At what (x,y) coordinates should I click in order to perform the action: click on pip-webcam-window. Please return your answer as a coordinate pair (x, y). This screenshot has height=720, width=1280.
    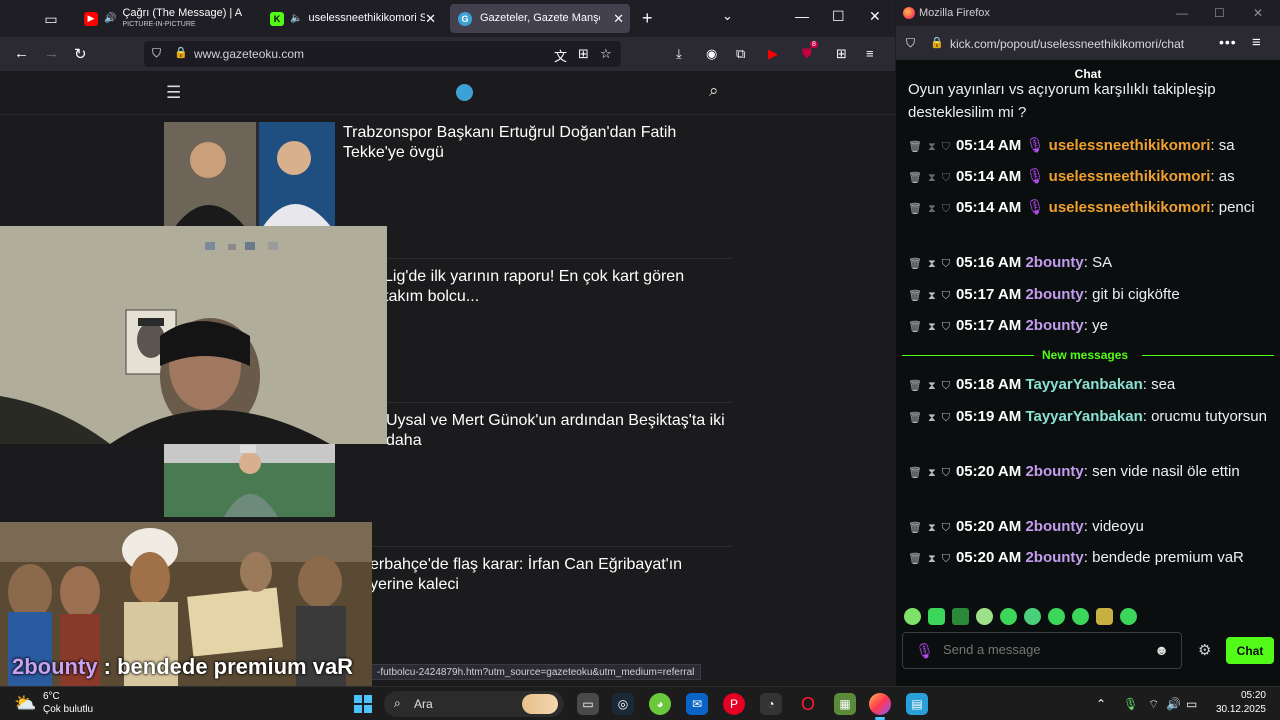
    Looking at the image, I should click on (193, 335).